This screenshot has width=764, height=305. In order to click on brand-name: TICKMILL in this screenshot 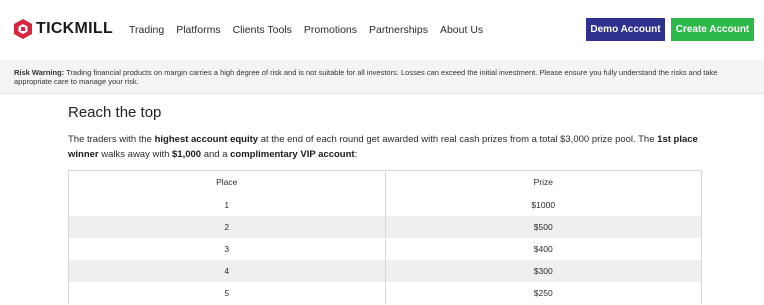, I will do `click(75, 28)`.